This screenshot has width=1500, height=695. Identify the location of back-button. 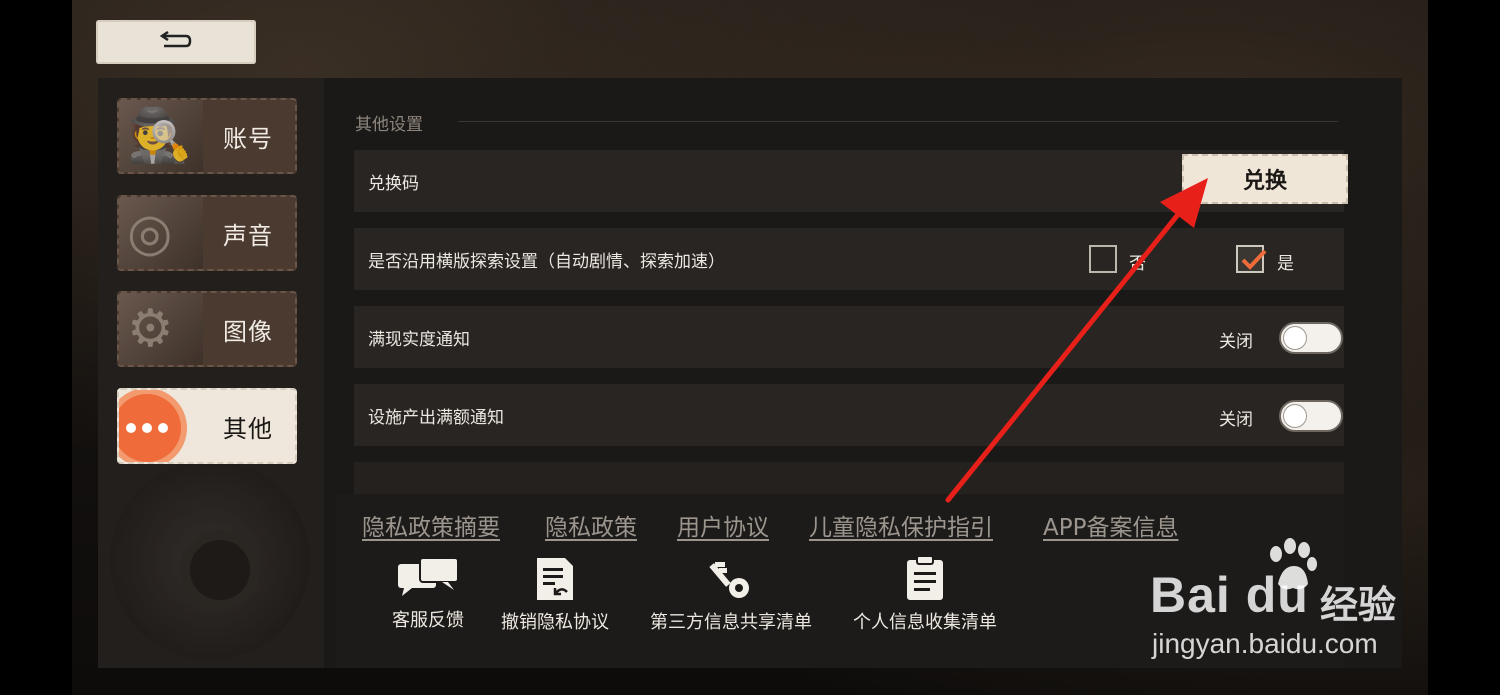
(176, 42).